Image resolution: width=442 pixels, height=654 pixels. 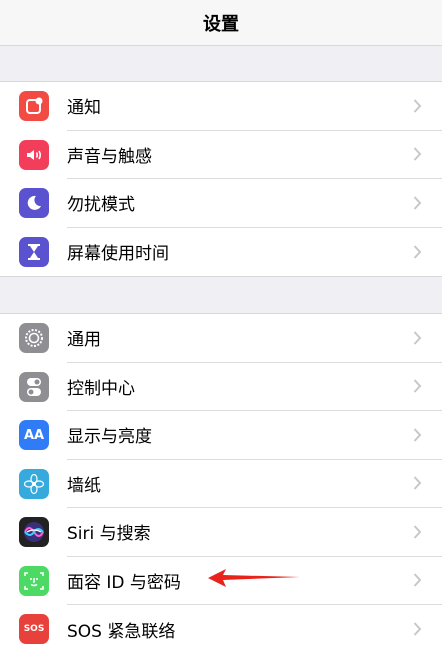 I want to click on settings-item-wallpaper: 墙纸, so click(x=221, y=484).